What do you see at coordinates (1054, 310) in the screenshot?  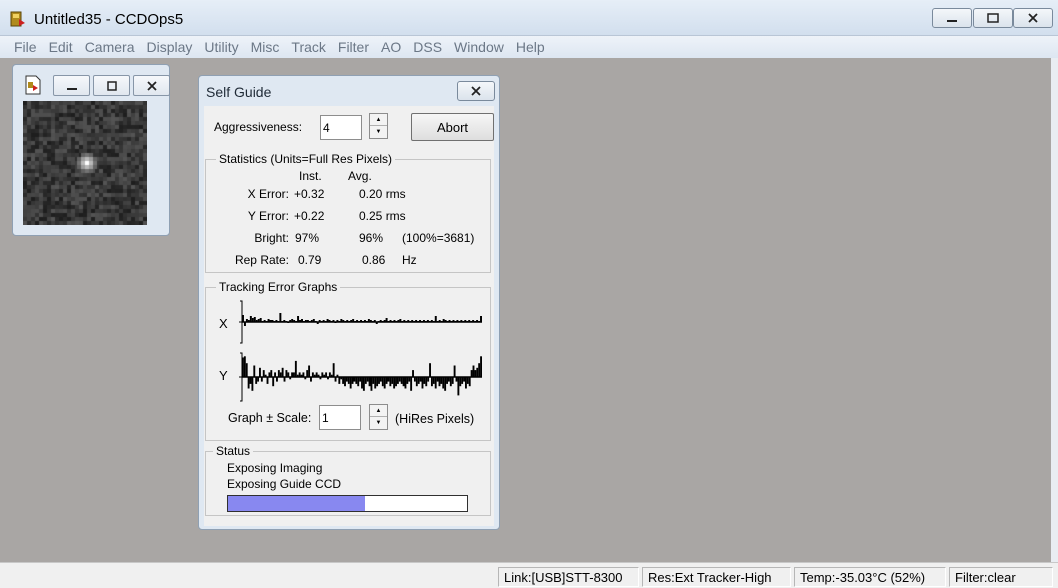 I see `vertical-scrollbar` at bounding box center [1054, 310].